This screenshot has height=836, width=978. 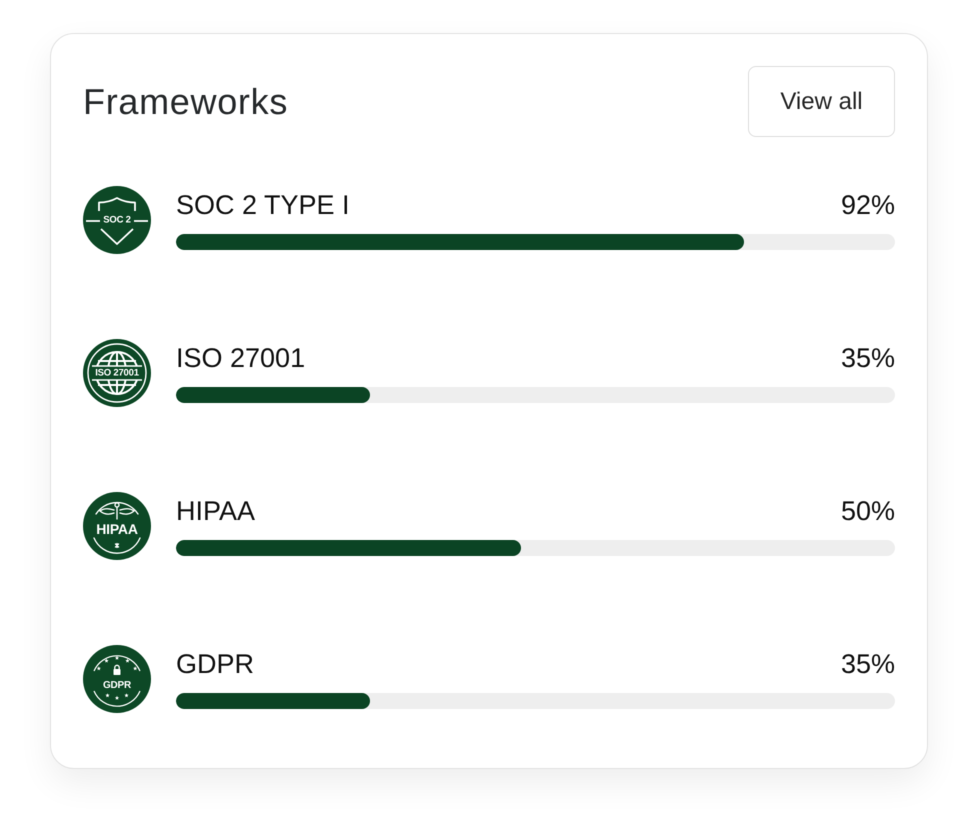 What do you see at coordinates (241, 358) in the screenshot?
I see `framework-name: ISO 27001` at bounding box center [241, 358].